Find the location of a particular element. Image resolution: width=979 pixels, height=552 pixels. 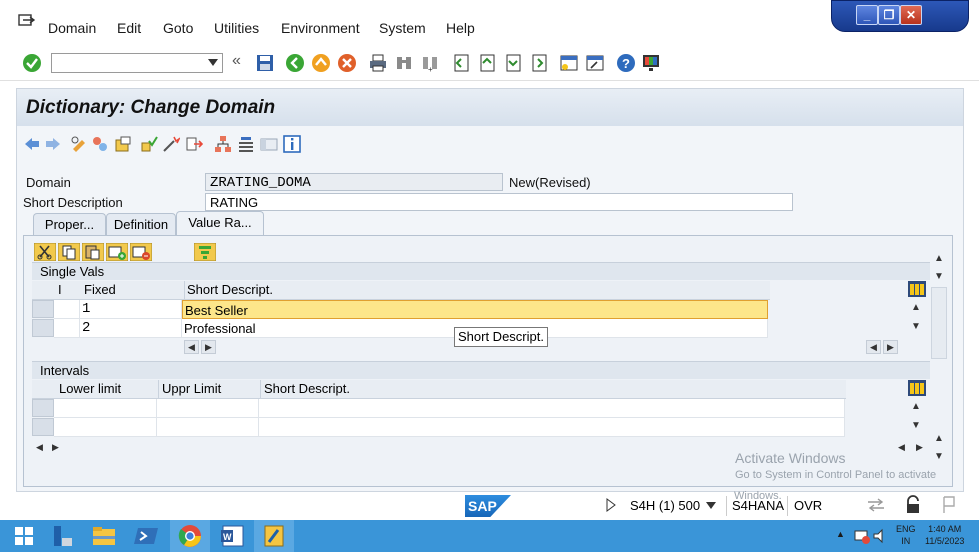

create-session-icon is located at coordinates (569, 63).